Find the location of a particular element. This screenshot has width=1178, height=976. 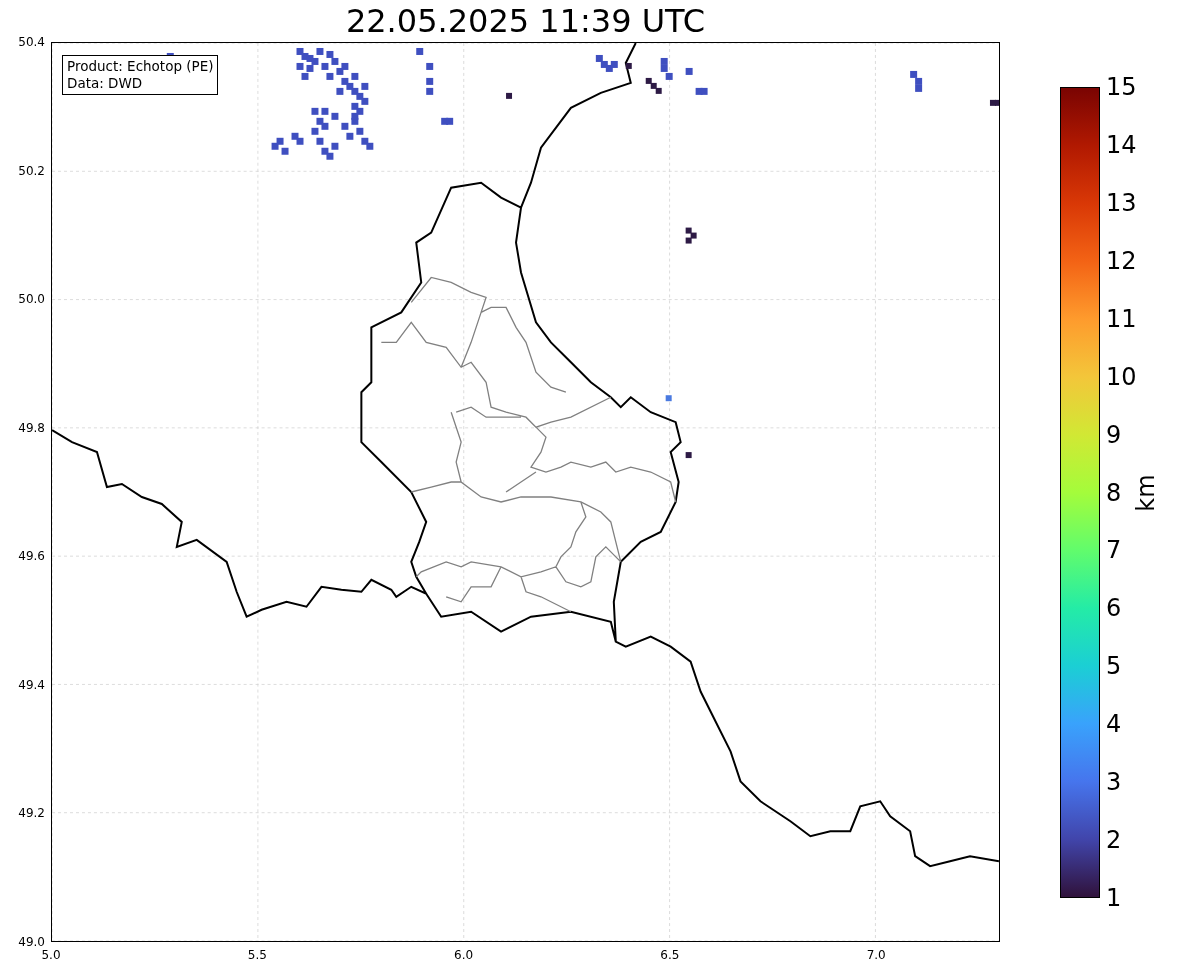

x-tick-label: 6.0 is located at coordinates (464, 955).